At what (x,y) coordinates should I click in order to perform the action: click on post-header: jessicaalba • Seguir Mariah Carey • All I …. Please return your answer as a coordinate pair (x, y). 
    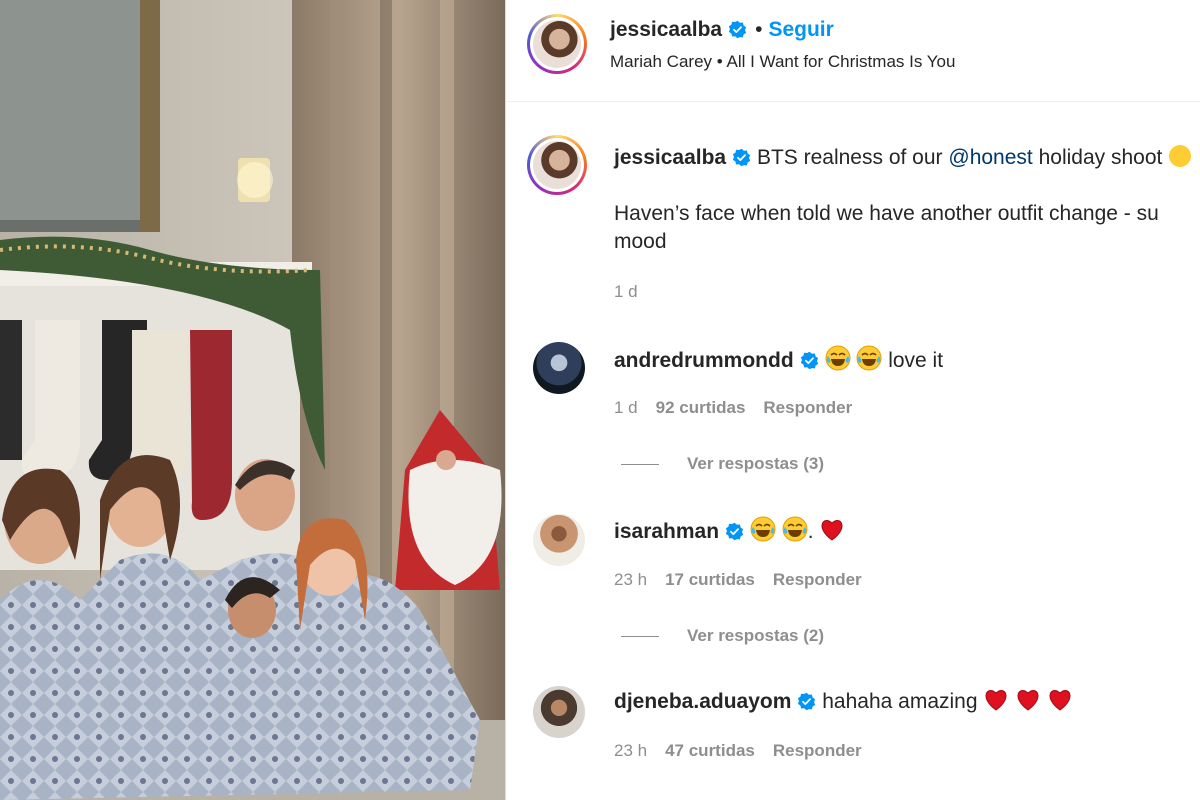
    Looking at the image, I should click on (853, 51).